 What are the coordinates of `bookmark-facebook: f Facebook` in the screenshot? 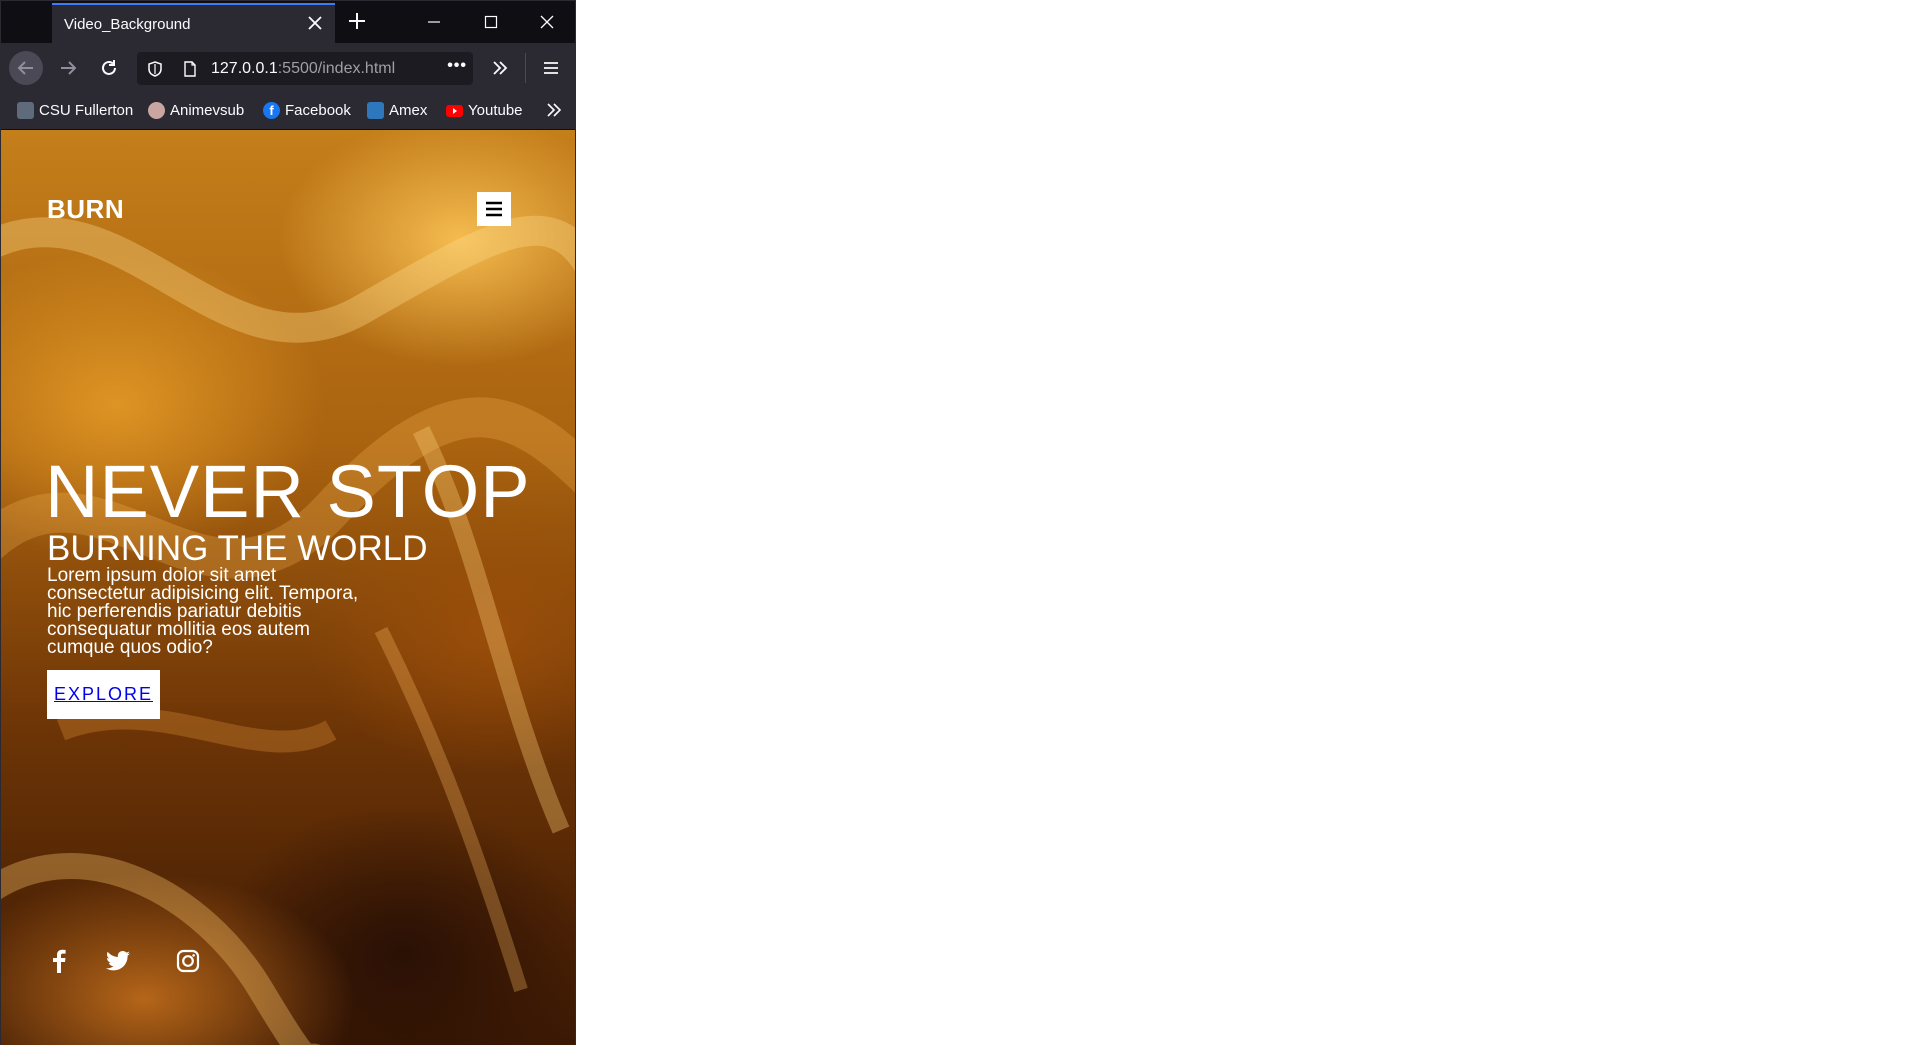 It's located at (307, 110).